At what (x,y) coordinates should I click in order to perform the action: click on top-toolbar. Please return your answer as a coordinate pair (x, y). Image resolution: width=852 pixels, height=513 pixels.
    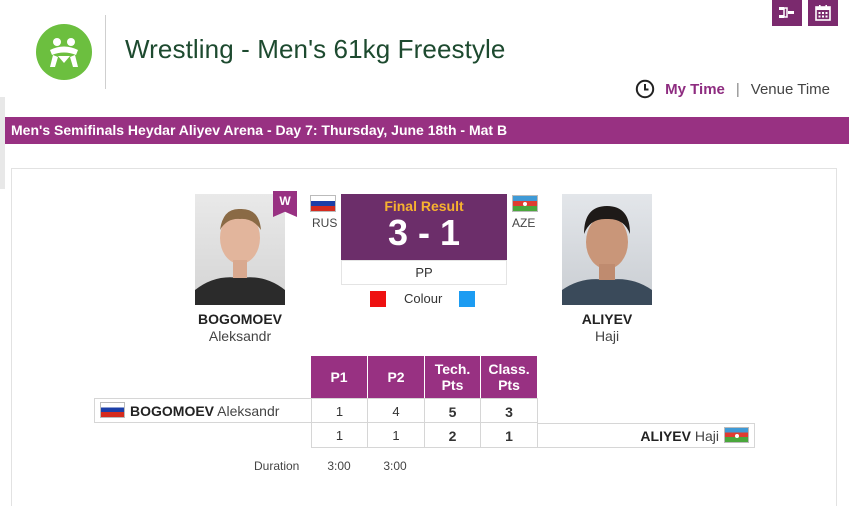
    Looking at the image, I should click on (805, 13).